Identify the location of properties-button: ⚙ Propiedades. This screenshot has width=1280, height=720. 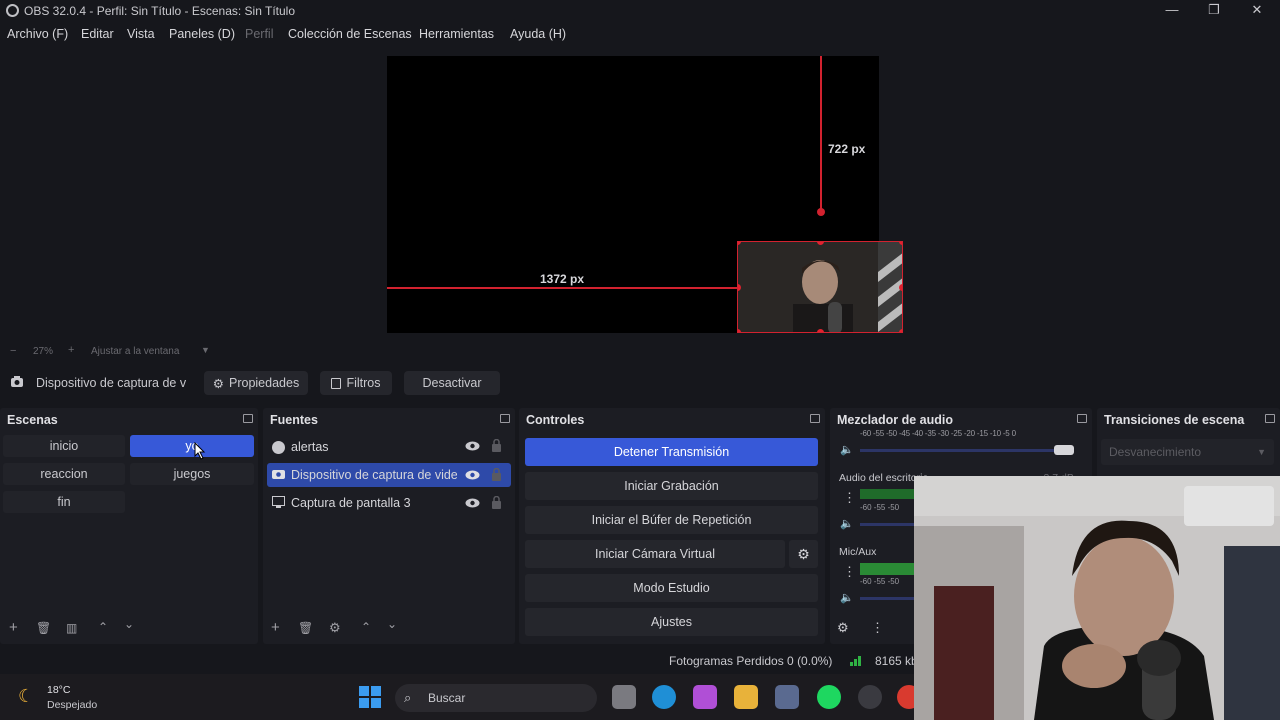
(256, 383).